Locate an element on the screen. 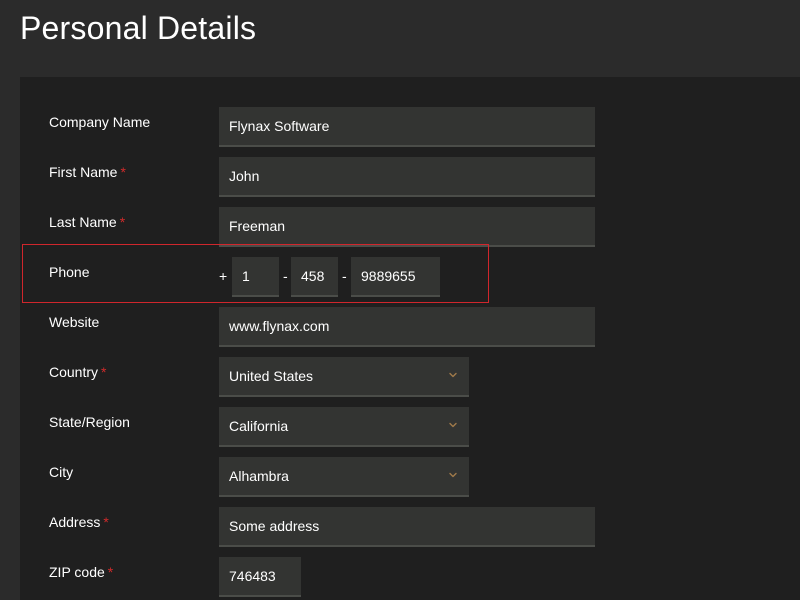 This screenshot has height=600, width=800. phone-plus-sign: + is located at coordinates (223, 276).